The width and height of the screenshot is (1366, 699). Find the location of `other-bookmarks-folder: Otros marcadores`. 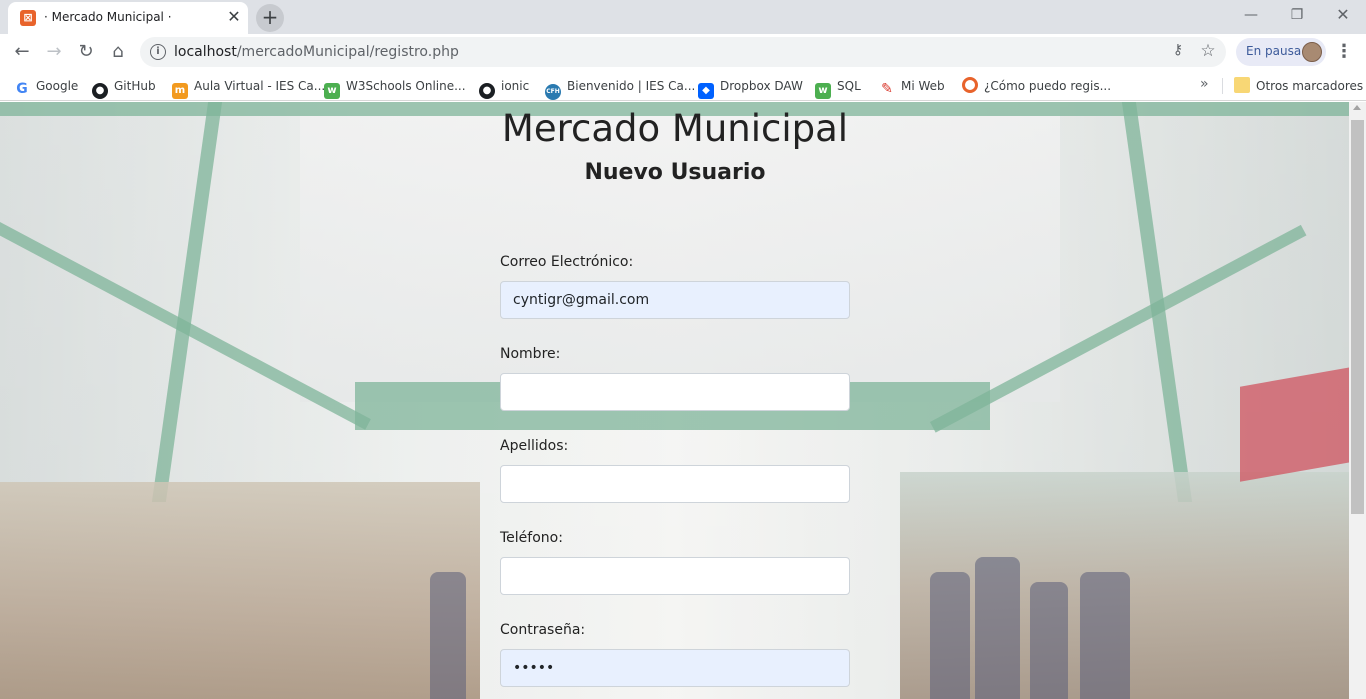

other-bookmarks-folder: Otros marcadores is located at coordinates (1298, 86).